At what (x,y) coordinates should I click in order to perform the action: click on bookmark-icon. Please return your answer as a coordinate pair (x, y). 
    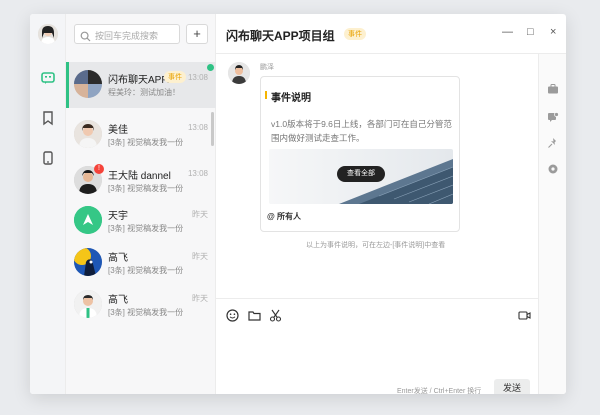
    Looking at the image, I should click on (48, 118).